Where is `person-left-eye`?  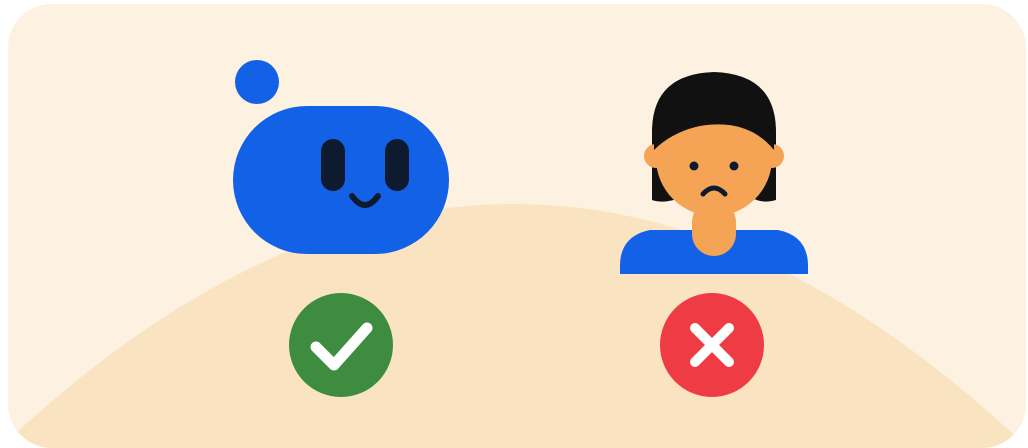 person-left-eye is located at coordinates (694, 166).